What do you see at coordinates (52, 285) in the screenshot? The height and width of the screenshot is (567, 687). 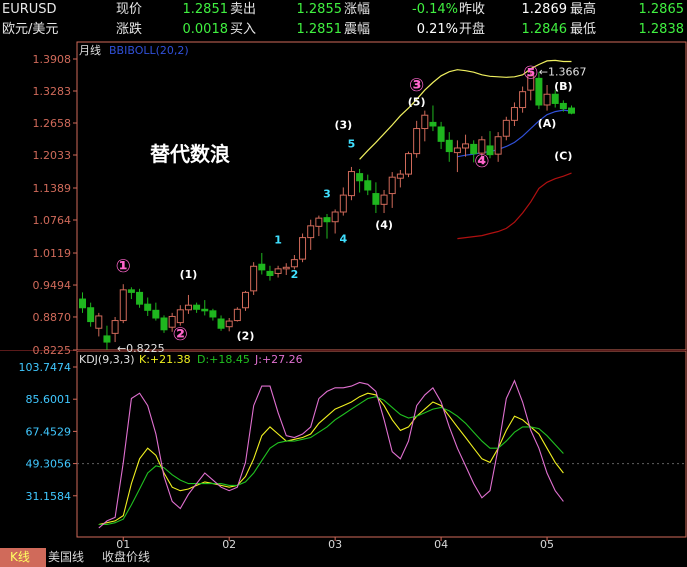 I see `price-y-tick-label: 0.9494` at bounding box center [52, 285].